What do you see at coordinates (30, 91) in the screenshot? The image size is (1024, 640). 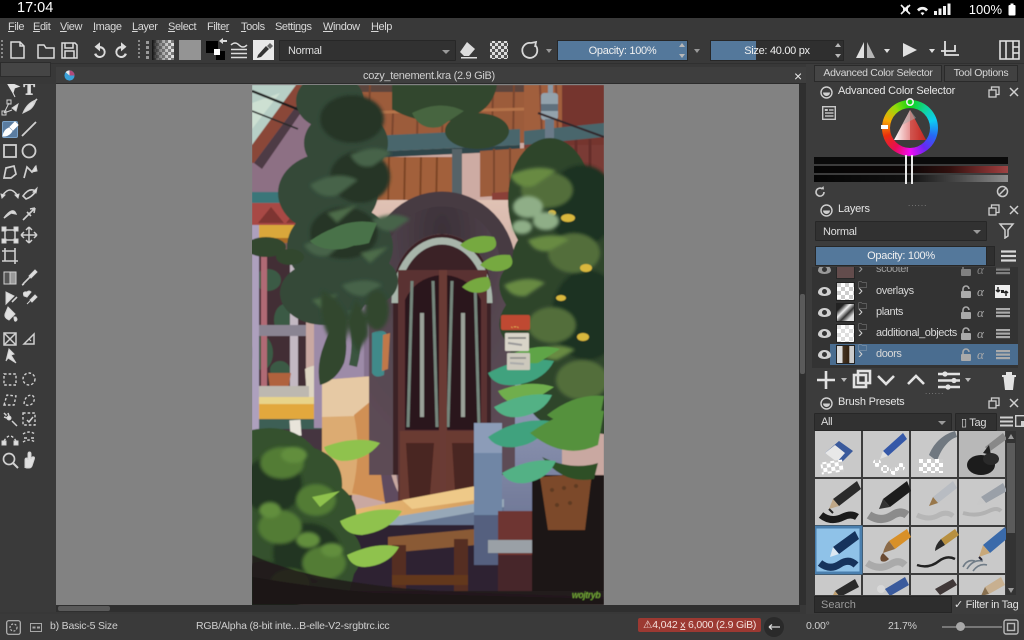 I see `svg-text: T` at bounding box center [30, 91].